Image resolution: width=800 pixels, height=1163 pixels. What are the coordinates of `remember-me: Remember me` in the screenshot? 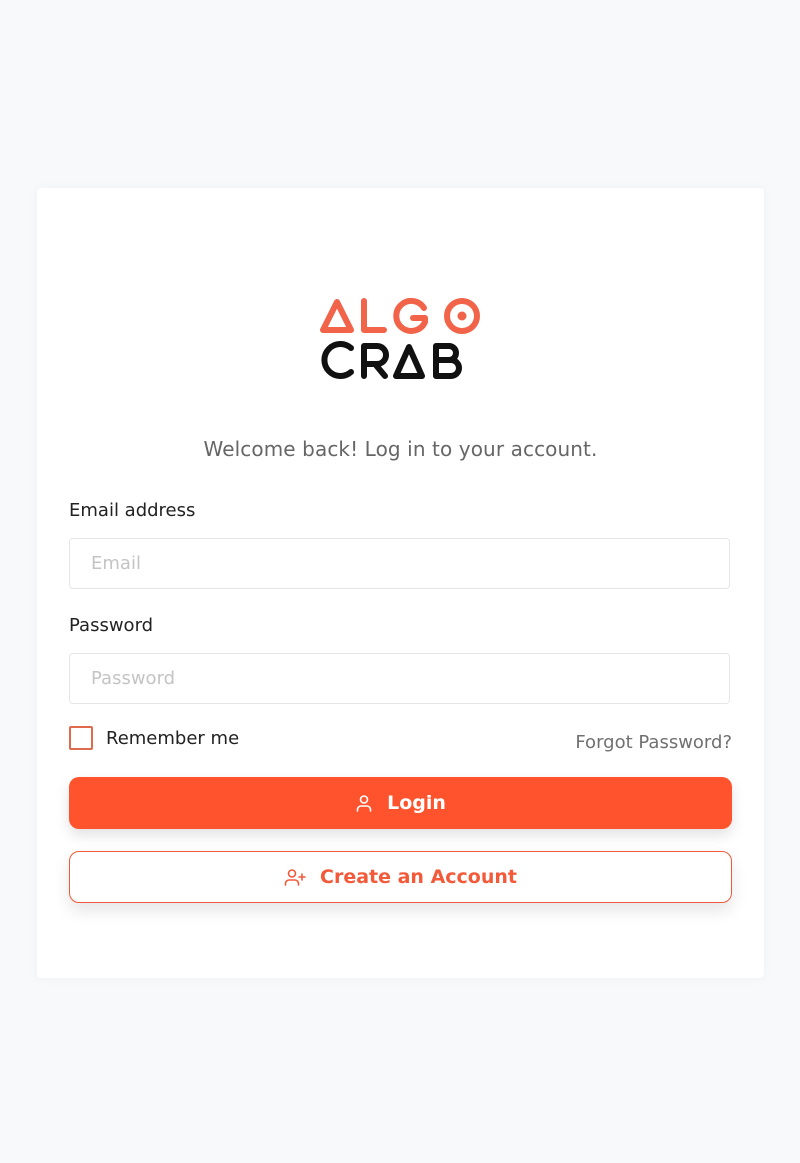 It's located at (154, 738).